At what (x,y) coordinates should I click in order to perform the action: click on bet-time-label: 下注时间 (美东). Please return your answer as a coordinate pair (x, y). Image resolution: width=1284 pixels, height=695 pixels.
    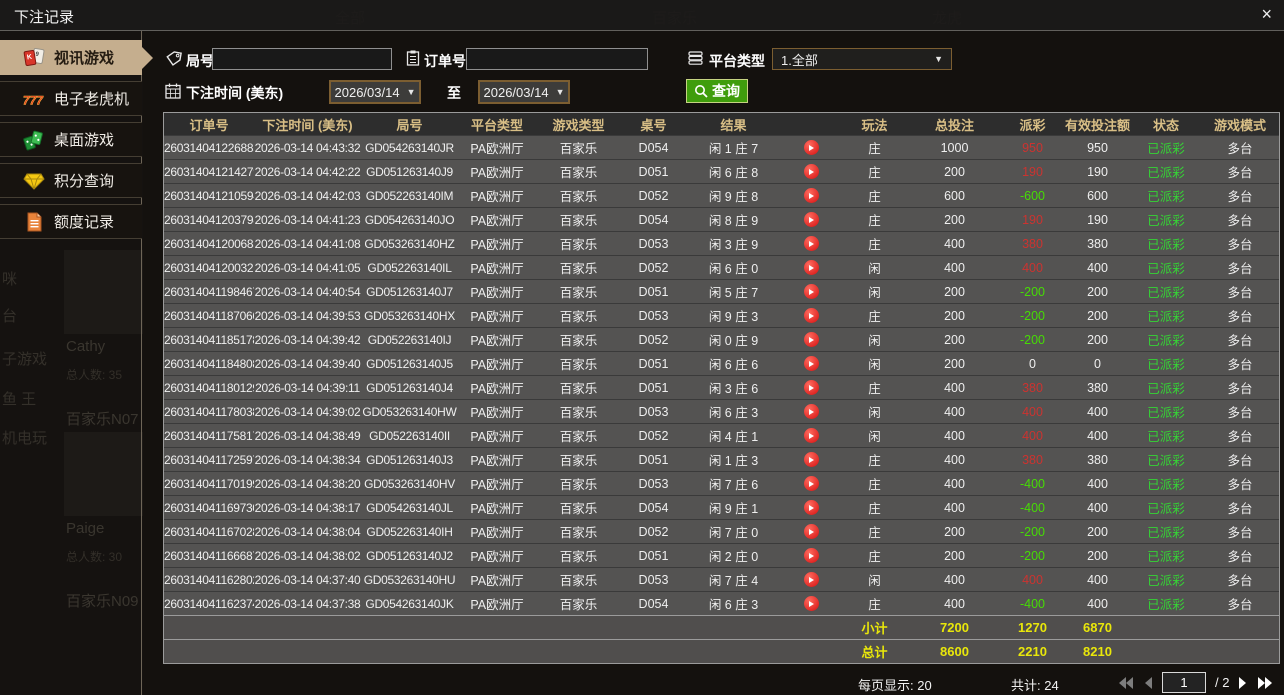
    Looking at the image, I should click on (235, 93).